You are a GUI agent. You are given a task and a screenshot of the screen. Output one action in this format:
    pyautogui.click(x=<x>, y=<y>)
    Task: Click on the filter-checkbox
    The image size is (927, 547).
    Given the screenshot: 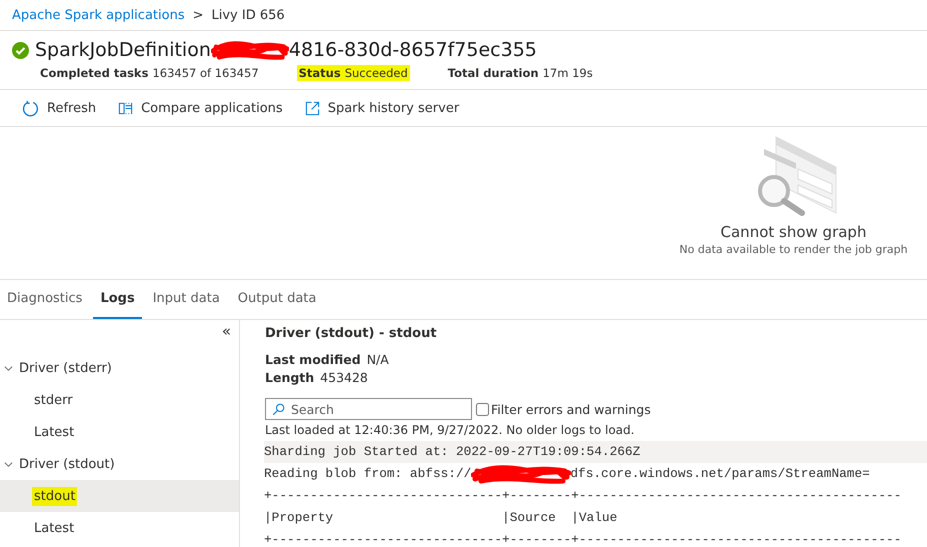 What is the action you would take?
    pyautogui.click(x=482, y=409)
    